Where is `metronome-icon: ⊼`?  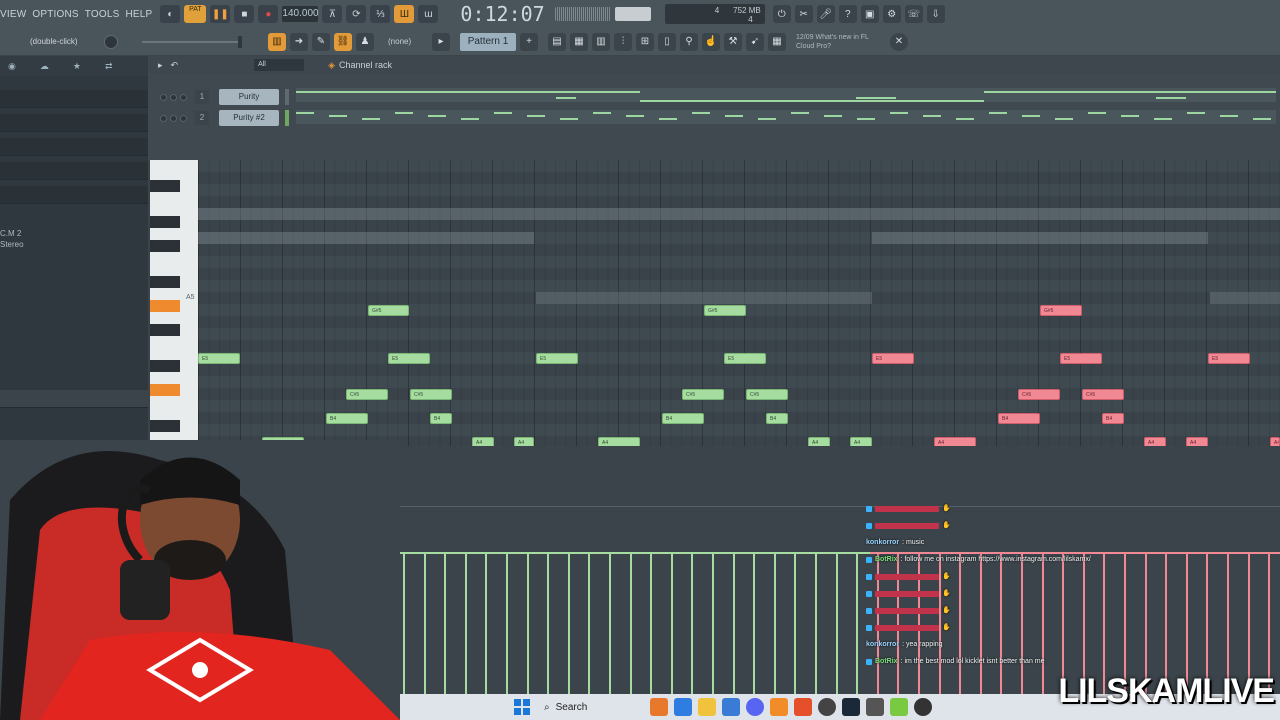 metronome-icon: ⊼ is located at coordinates (332, 14).